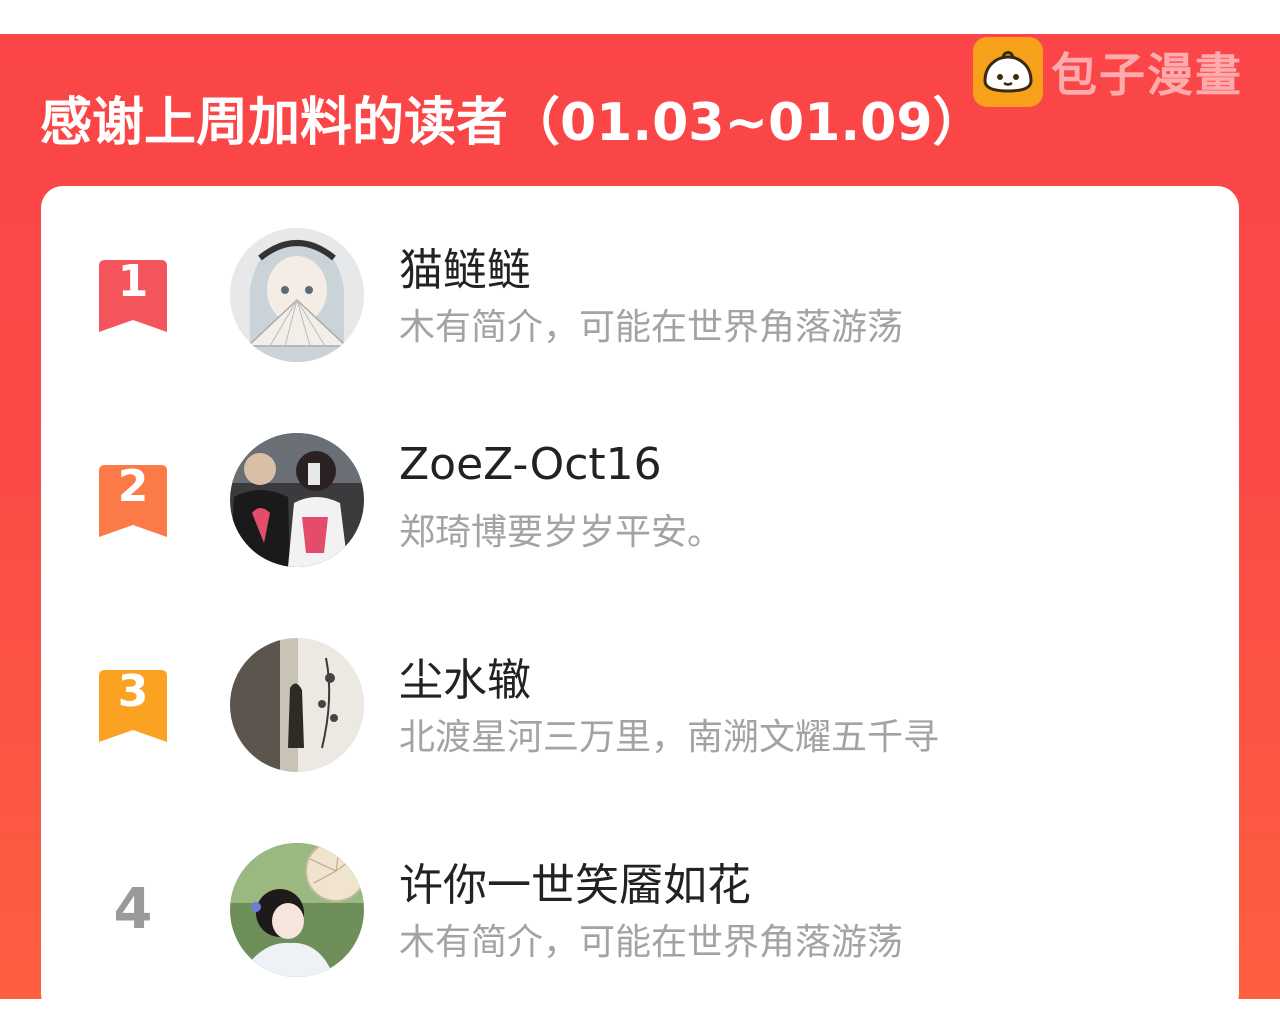 Image resolution: width=1280 pixels, height=1016 pixels. Describe the element at coordinates (133, 909) in the screenshot. I see `rank-number: 4` at that location.